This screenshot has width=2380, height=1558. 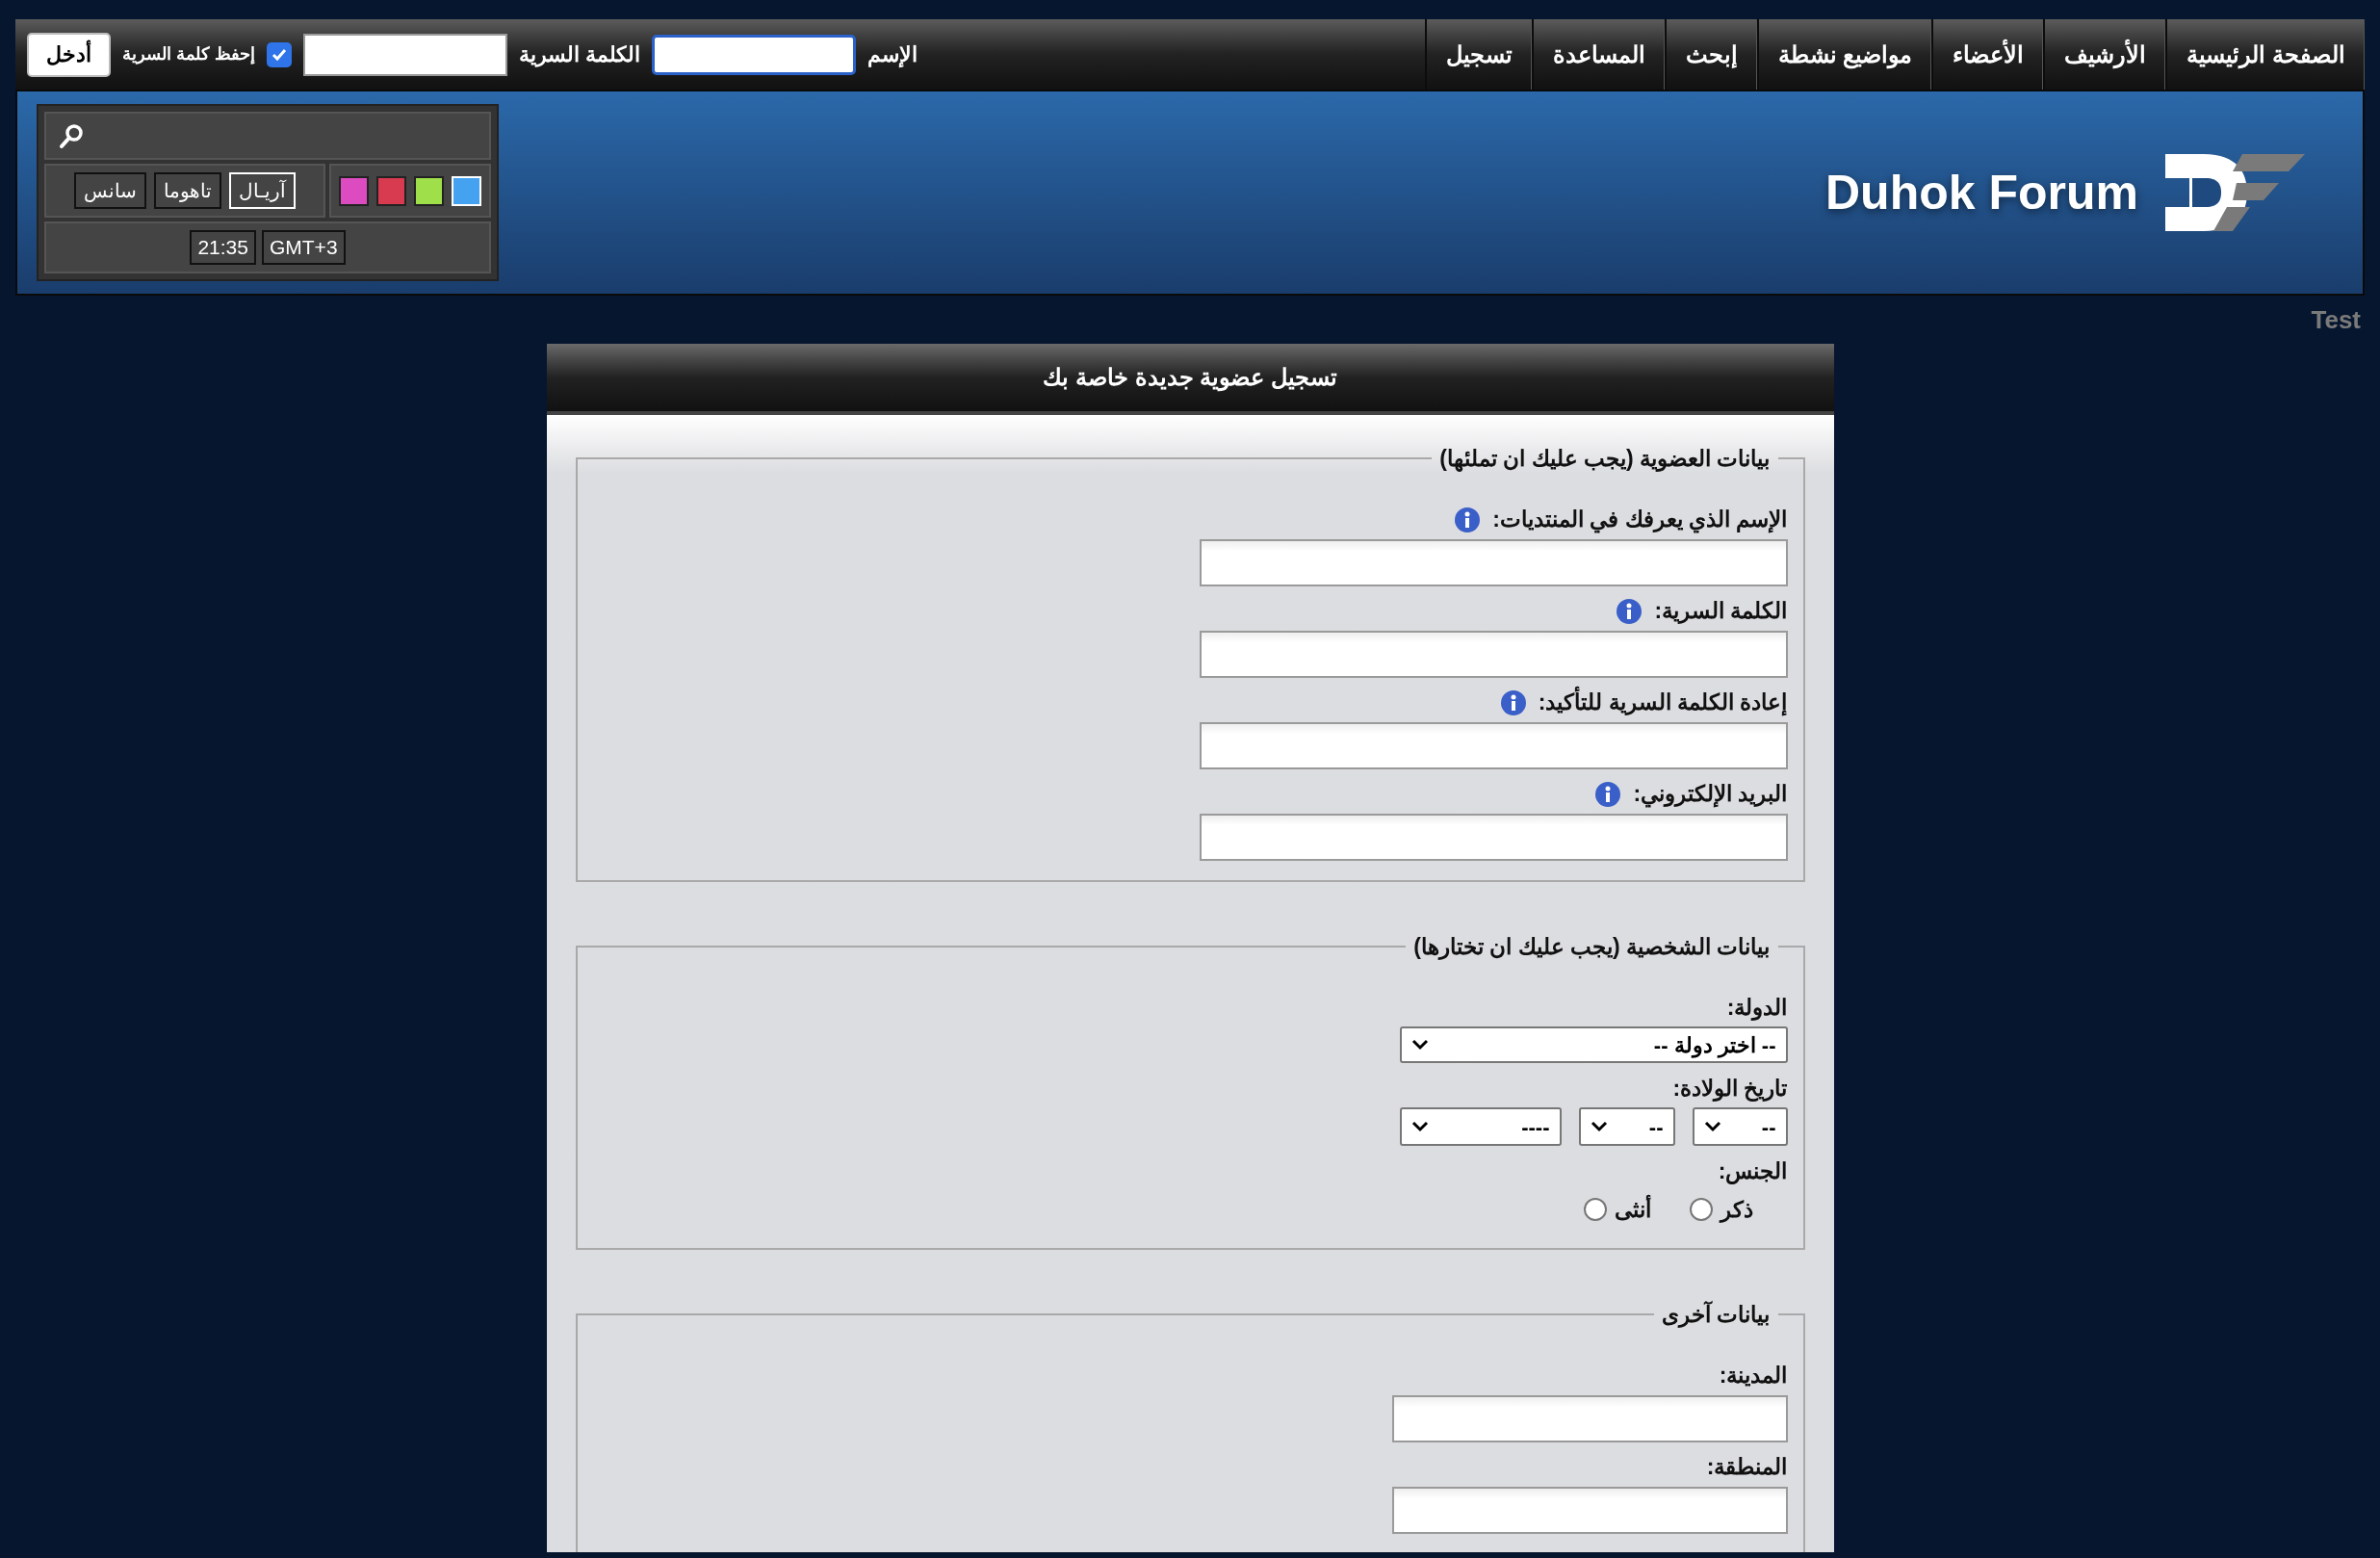 What do you see at coordinates (1478, 55) in the screenshot?
I see `nav-link: تسجيل` at bounding box center [1478, 55].